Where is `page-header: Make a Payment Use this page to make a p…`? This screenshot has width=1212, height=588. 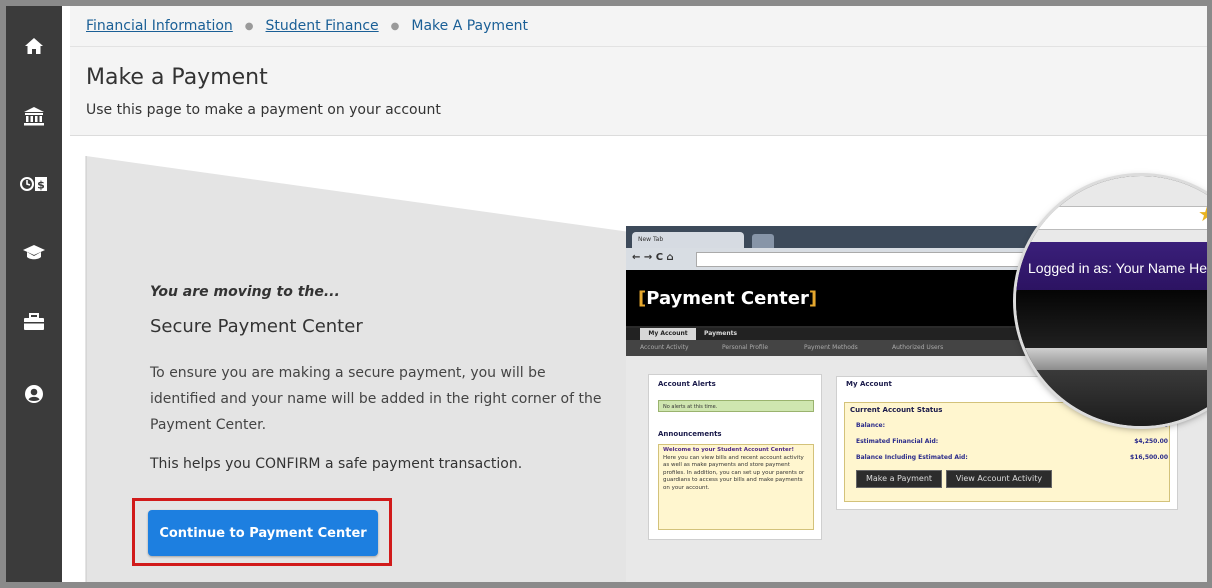 page-header: Make a Payment Use this page to make a p… is located at coordinates (638, 91).